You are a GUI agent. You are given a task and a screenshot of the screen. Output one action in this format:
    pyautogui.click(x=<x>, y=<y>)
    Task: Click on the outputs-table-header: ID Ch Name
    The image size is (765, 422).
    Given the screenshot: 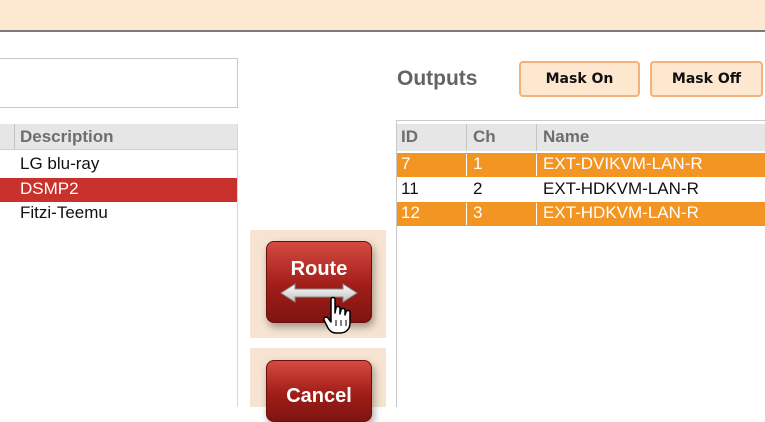 What is the action you would take?
    pyautogui.click(x=581, y=137)
    